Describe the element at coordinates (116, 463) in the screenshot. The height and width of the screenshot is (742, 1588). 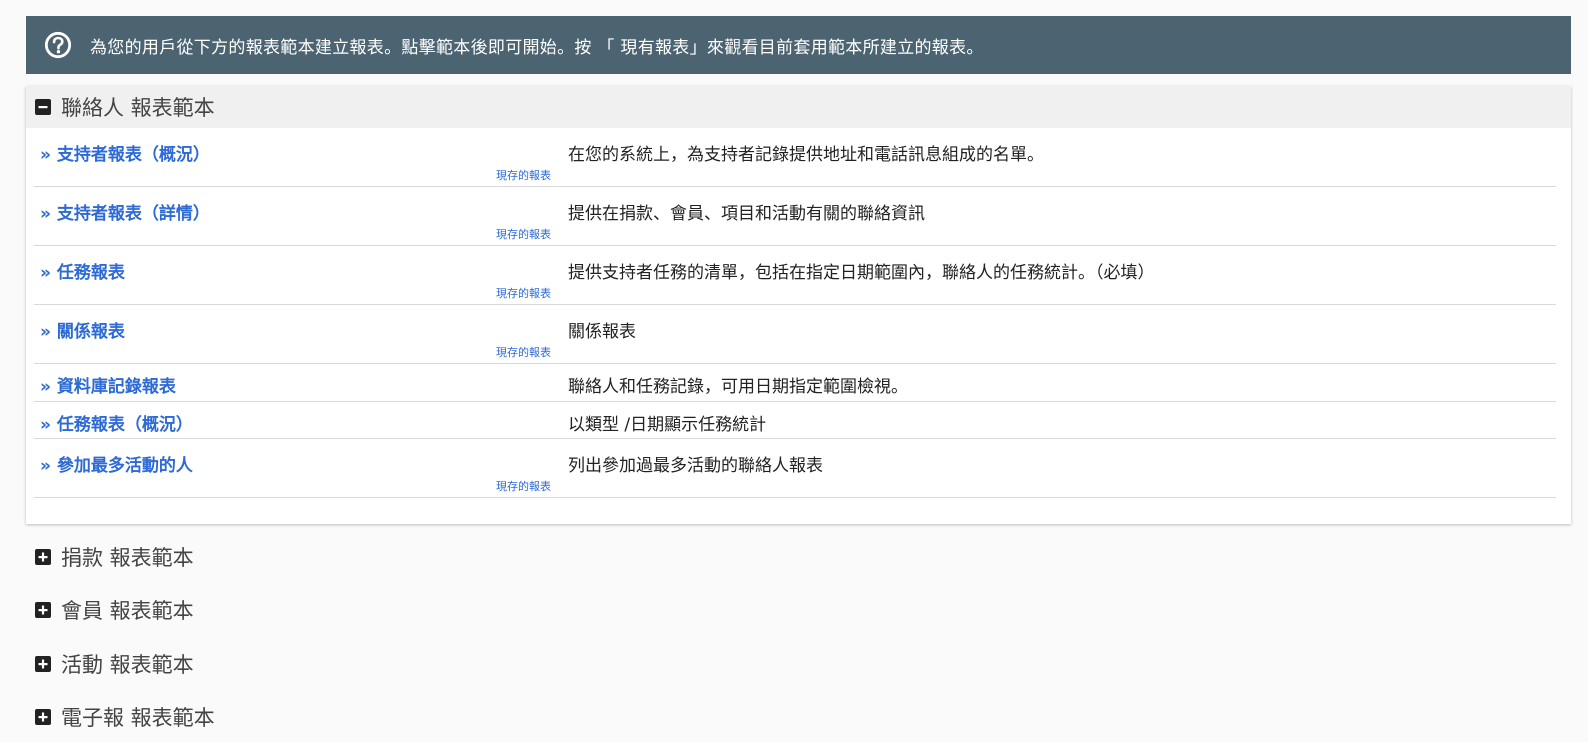
I see `report-link-top-participants: » 參加最多活動的人` at that location.